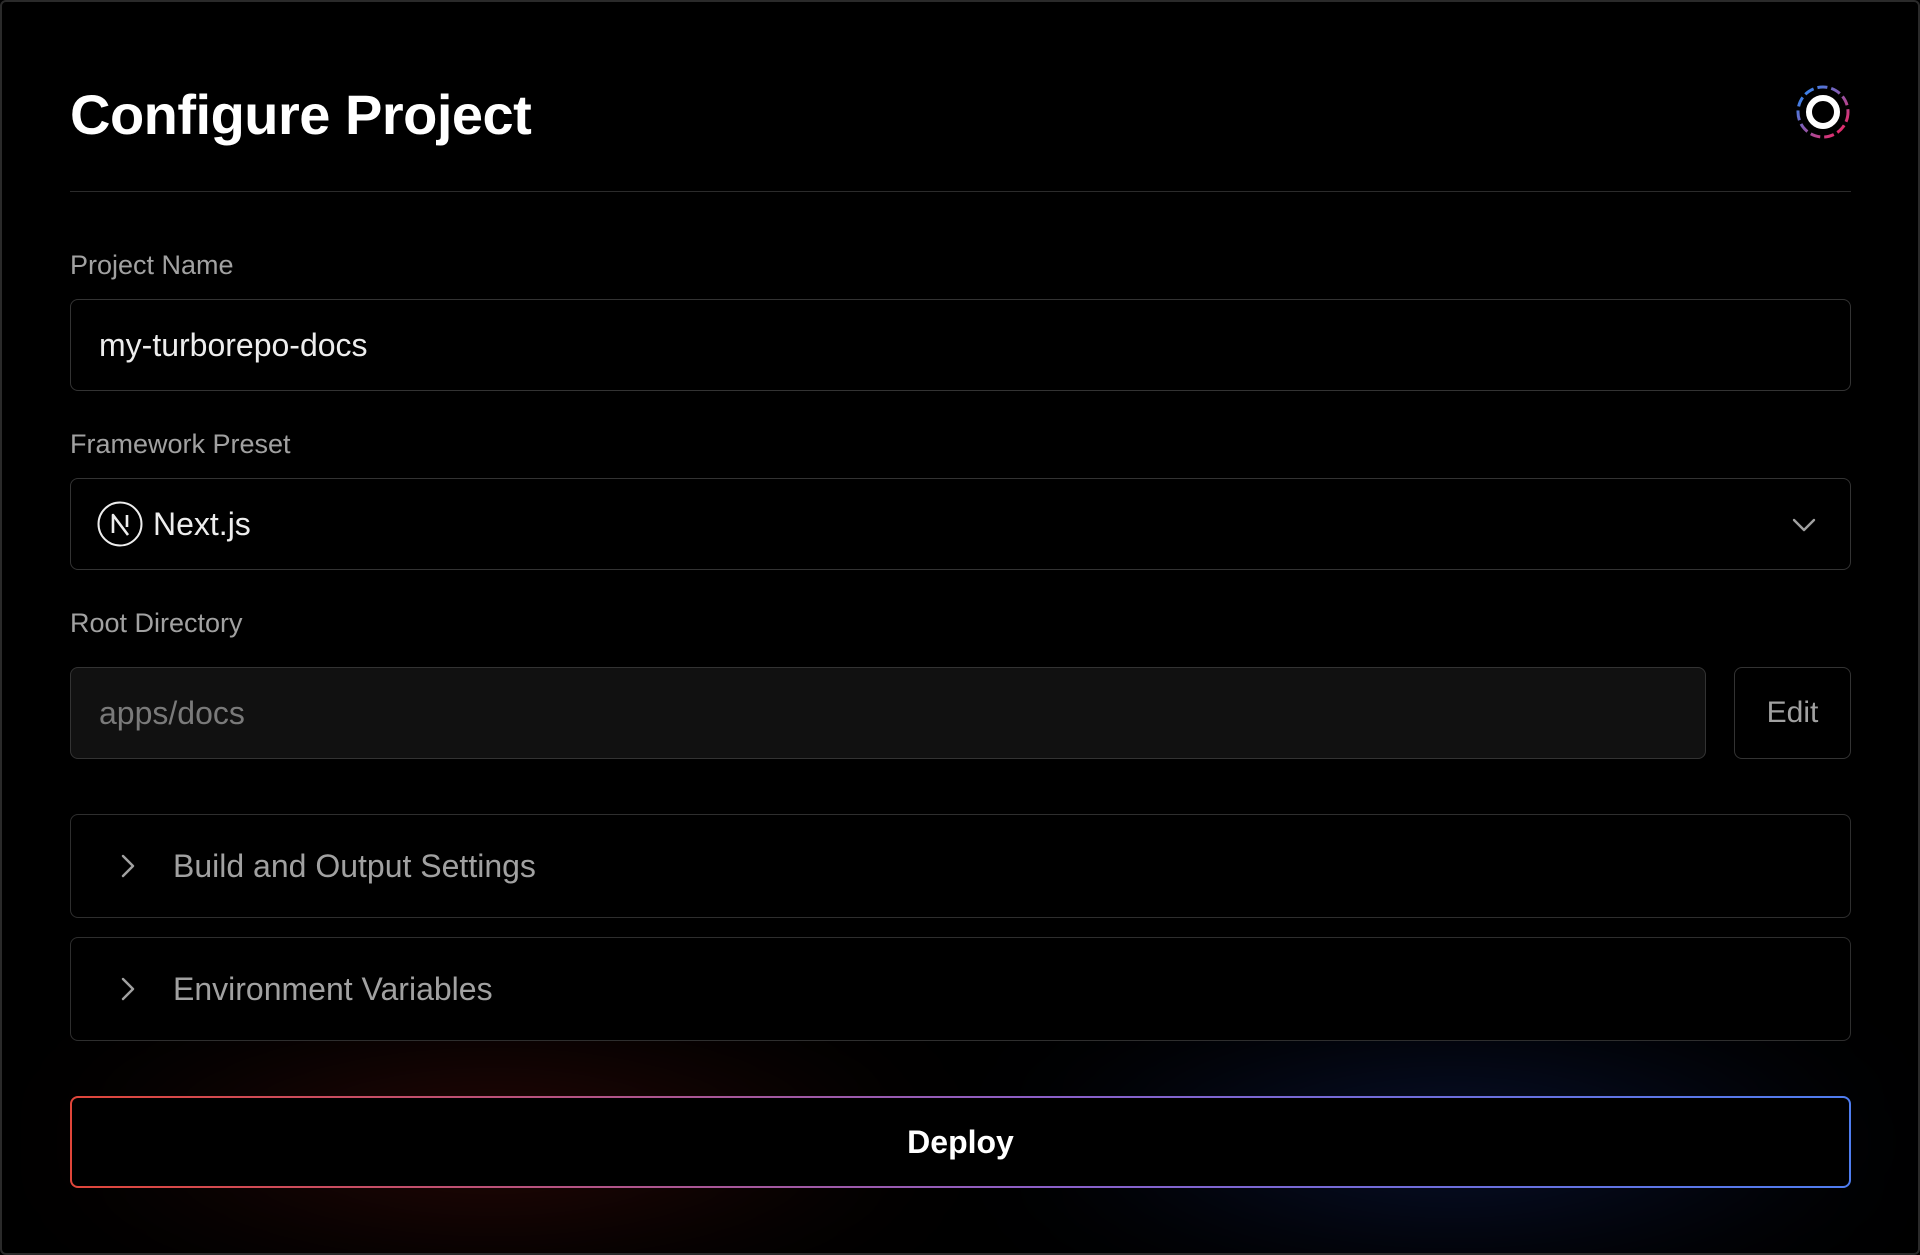 The height and width of the screenshot is (1255, 1920). I want to click on framework-preset-label: Framework Preset, so click(180, 444).